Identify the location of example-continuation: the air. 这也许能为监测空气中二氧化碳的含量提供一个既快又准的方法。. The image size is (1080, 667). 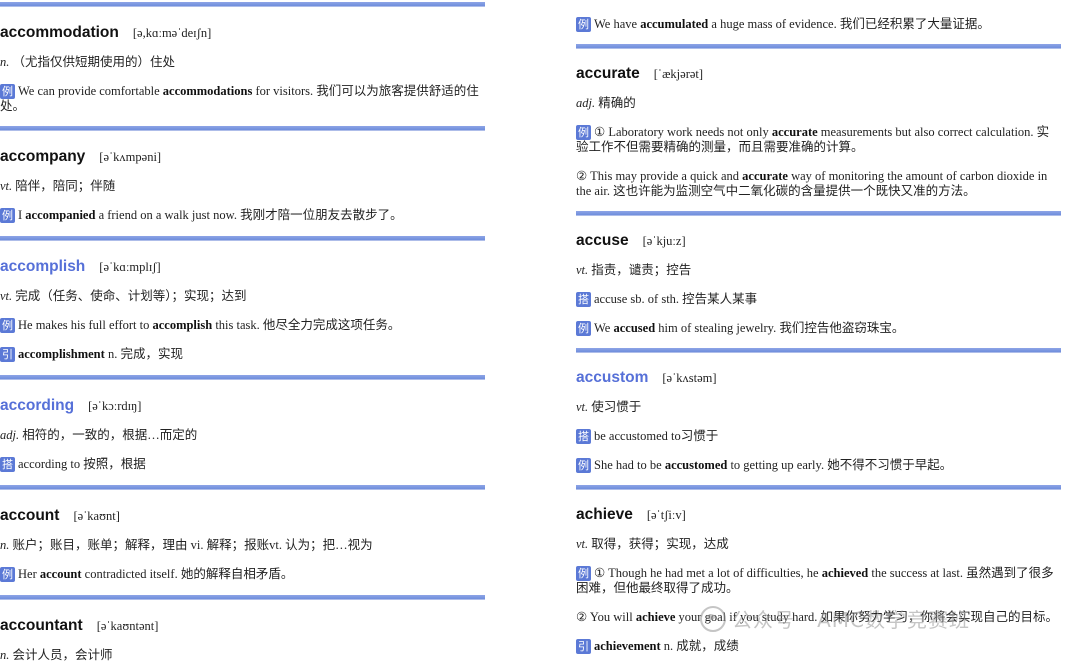
(776, 191).